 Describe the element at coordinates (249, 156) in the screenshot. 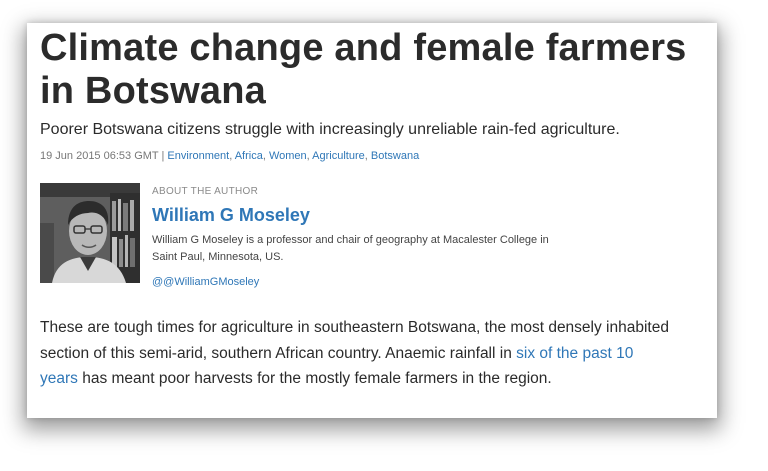

I see `tag-africa: Africa` at that location.